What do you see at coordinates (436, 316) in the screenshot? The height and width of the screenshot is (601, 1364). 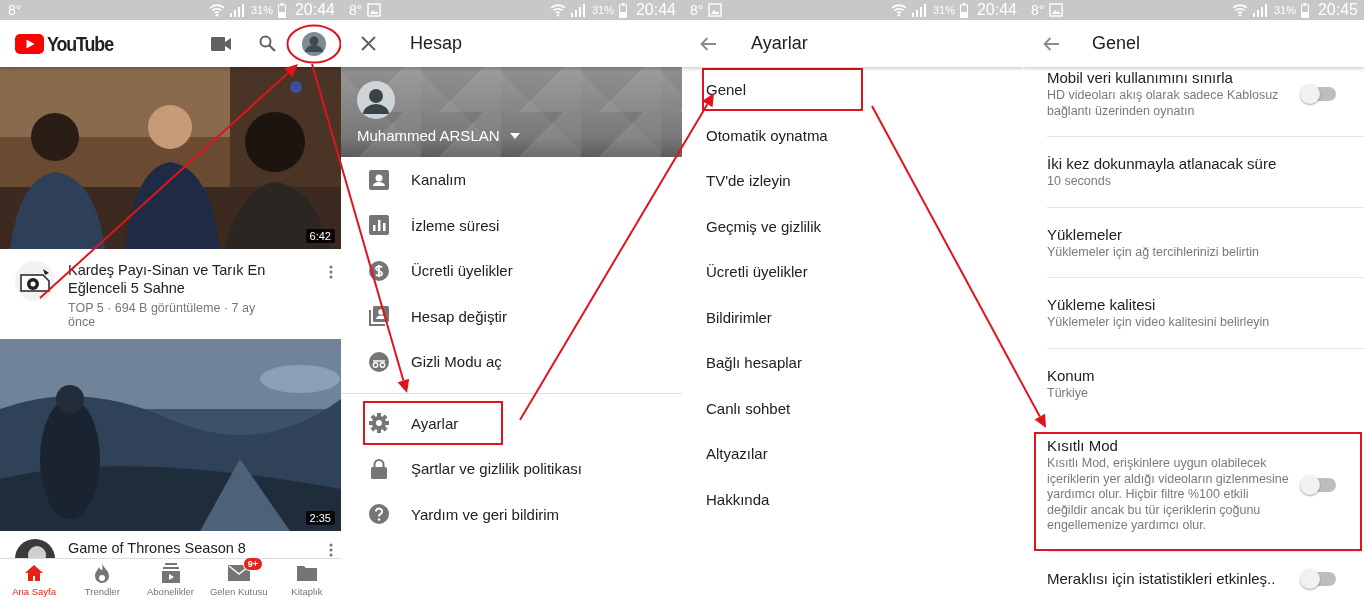 I see `menu-item: Hesap değiştir` at bounding box center [436, 316].